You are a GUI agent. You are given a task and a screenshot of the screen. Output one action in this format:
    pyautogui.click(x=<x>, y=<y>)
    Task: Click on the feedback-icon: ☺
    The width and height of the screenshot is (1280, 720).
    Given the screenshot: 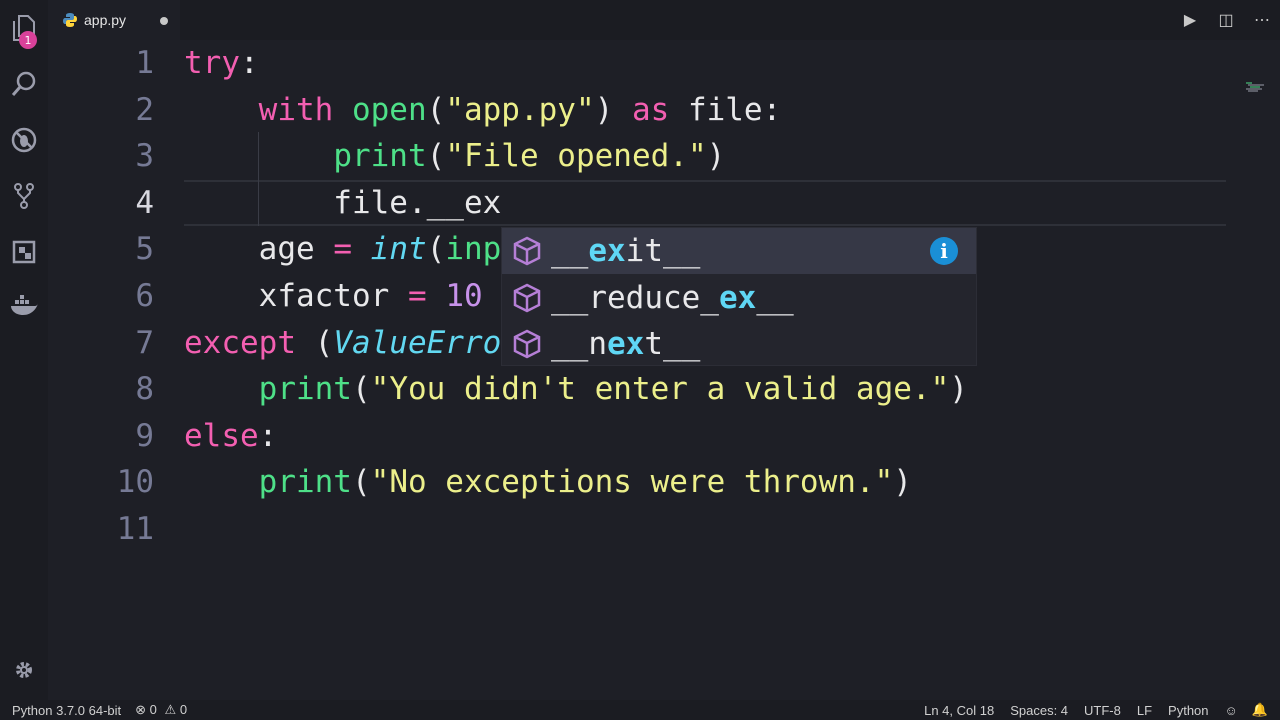 What is the action you would take?
    pyautogui.click(x=1231, y=710)
    